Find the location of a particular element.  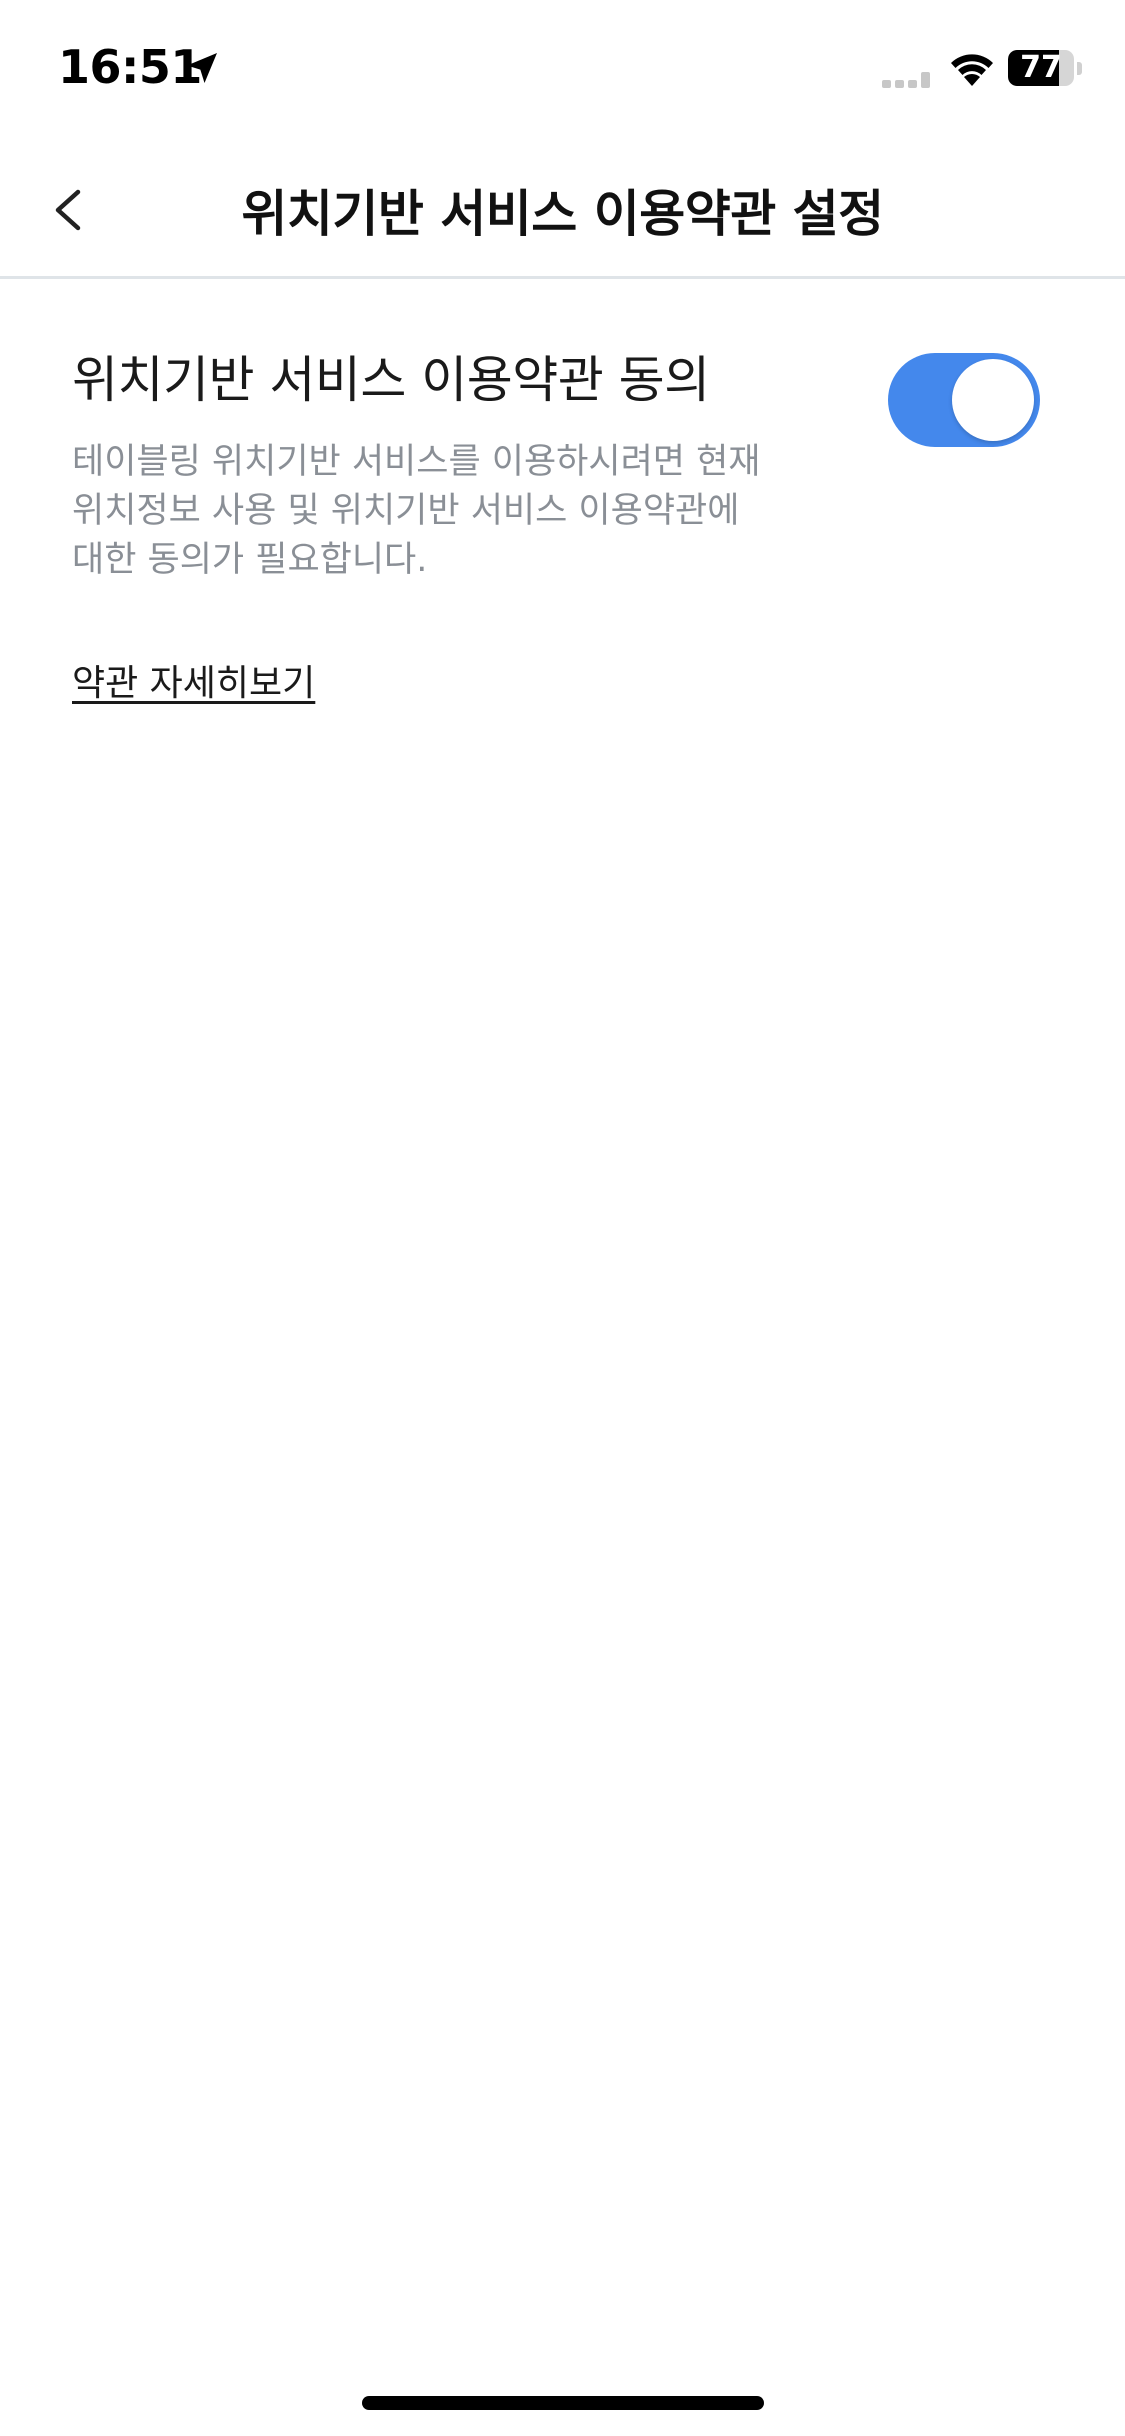

battery-cap is located at coordinates (1079, 68).